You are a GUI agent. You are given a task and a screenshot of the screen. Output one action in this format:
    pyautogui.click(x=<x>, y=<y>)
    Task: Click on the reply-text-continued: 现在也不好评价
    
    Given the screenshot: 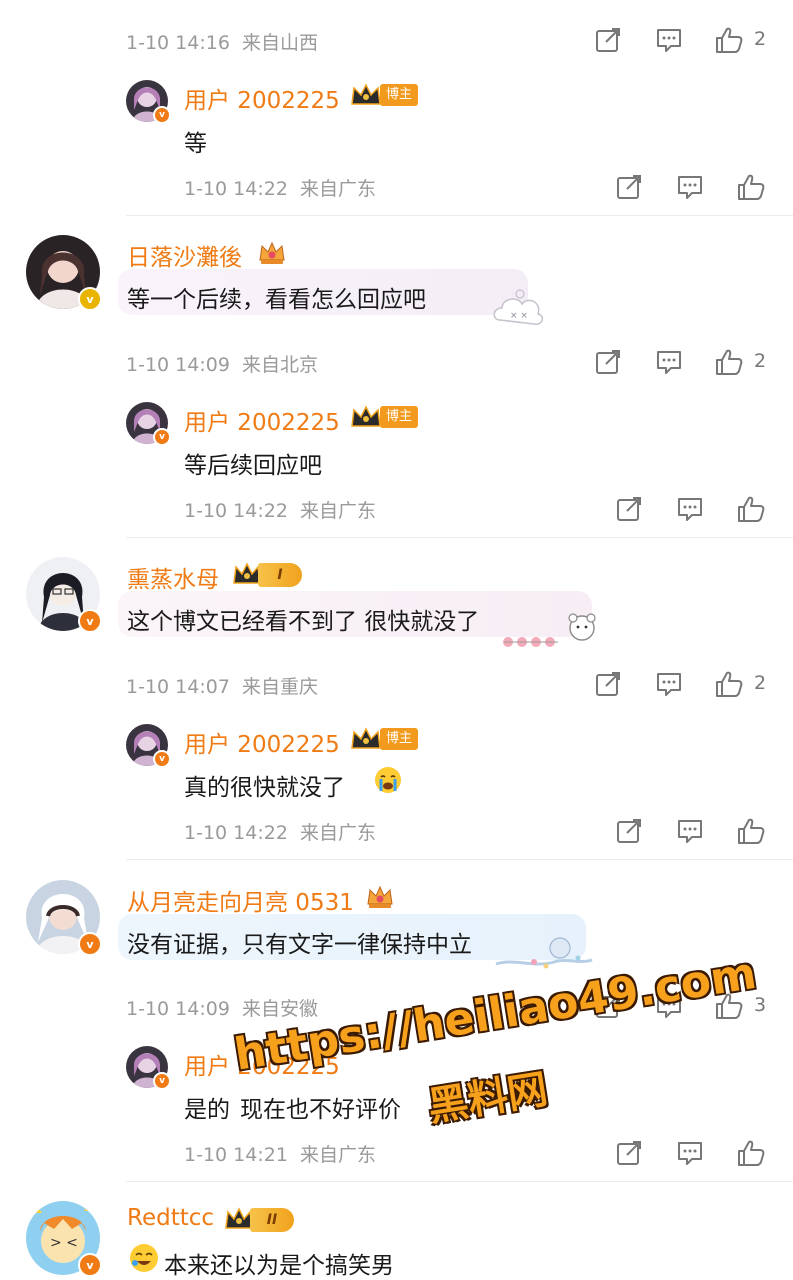 What is the action you would take?
    pyautogui.click(x=320, y=1110)
    